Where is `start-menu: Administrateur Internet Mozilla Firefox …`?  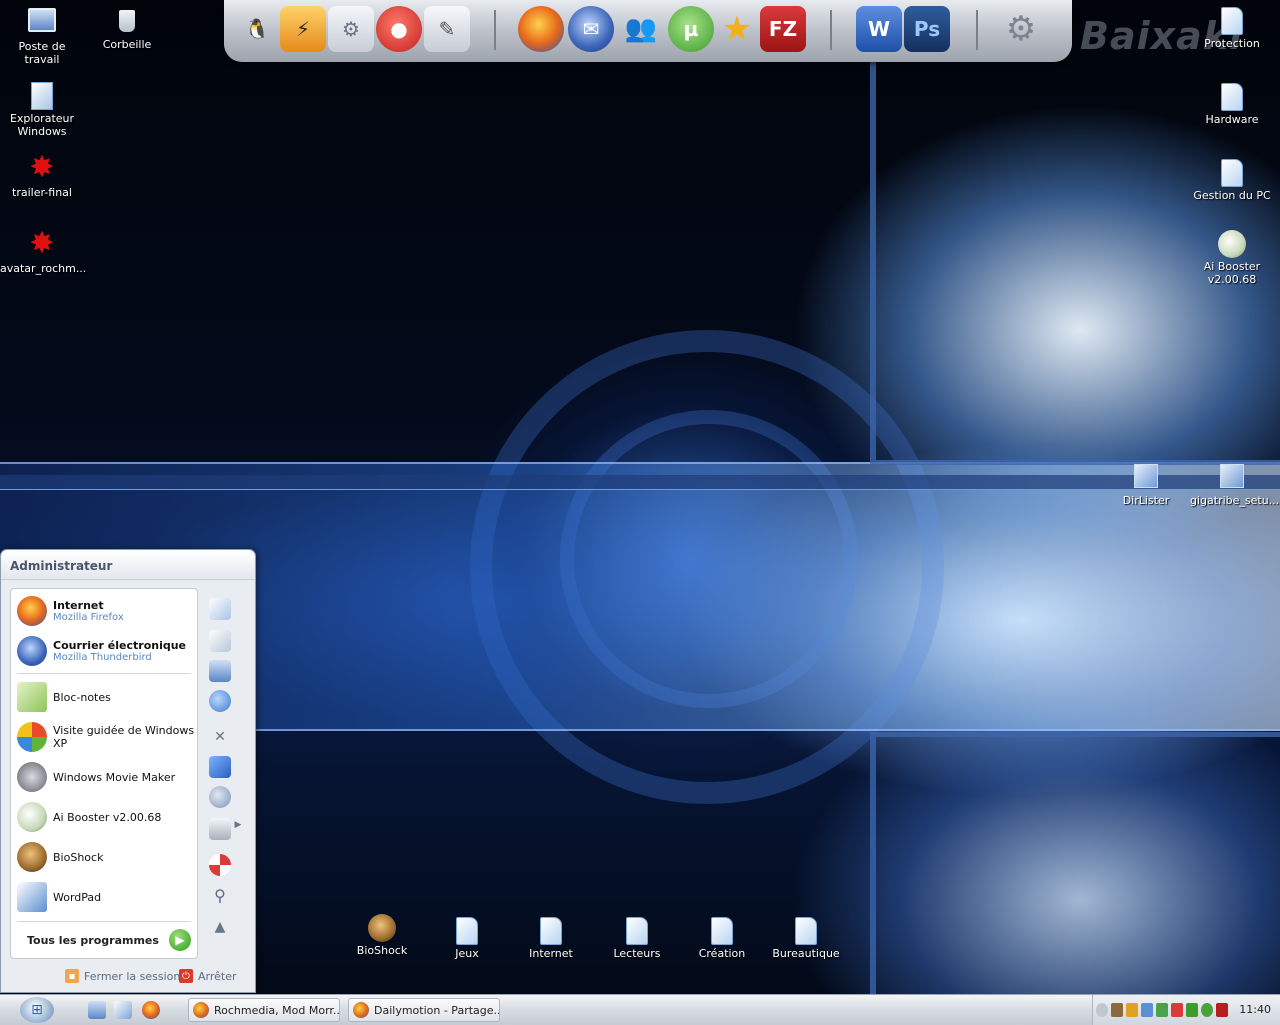 start-menu: Administrateur Internet Mozilla Firefox … is located at coordinates (128, 771).